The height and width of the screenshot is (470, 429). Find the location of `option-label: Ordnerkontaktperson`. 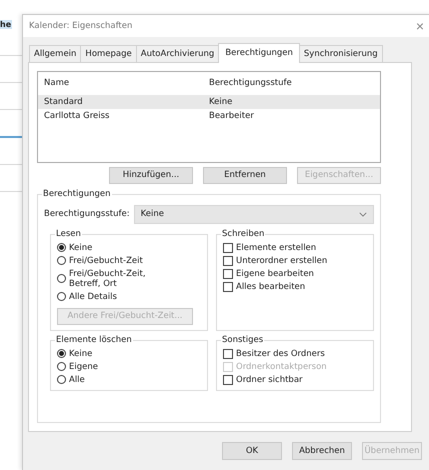

option-label: Ordnerkontaktperson is located at coordinates (281, 367).